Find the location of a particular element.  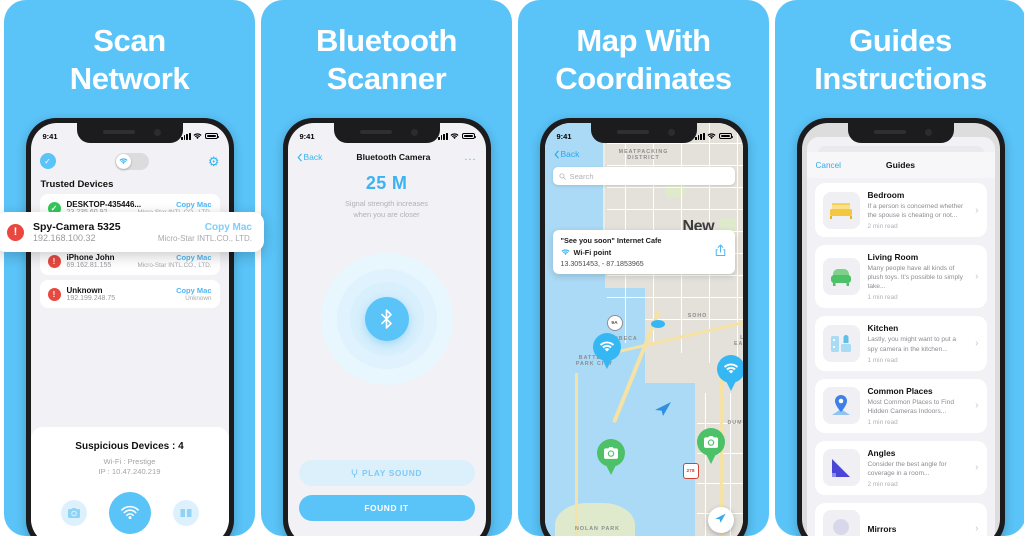

callout-subtitle: Wi-Fi point is located at coordinates (644, 252).